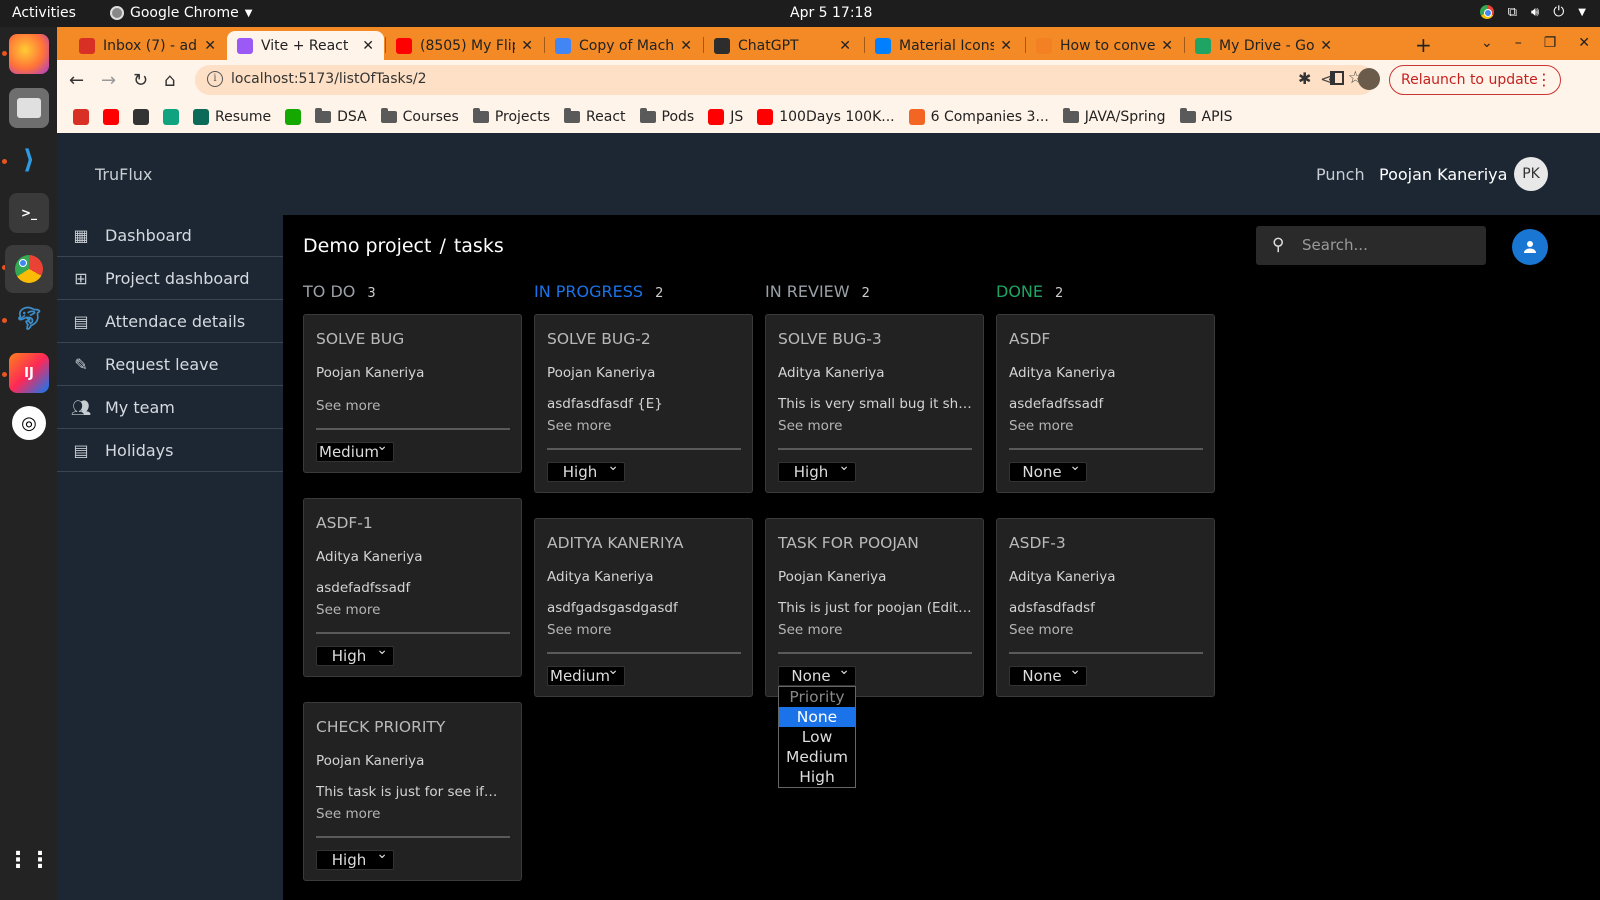  What do you see at coordinates (215, 79) in the screenshot?
I see `site-info-icon: i` at bounding box center [215, 79].